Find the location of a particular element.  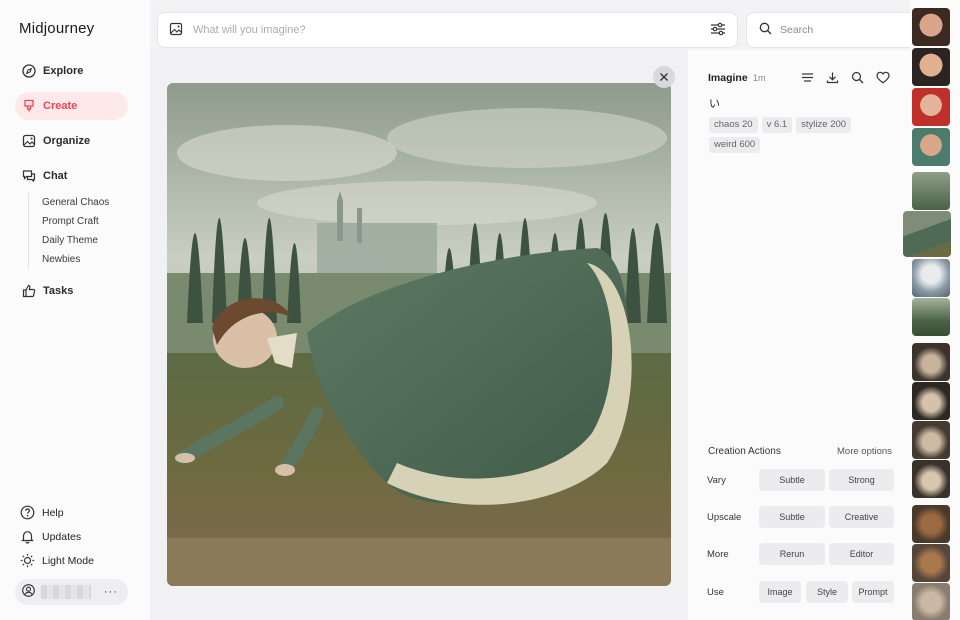

chat-icon is located at coordinates (28, 176).